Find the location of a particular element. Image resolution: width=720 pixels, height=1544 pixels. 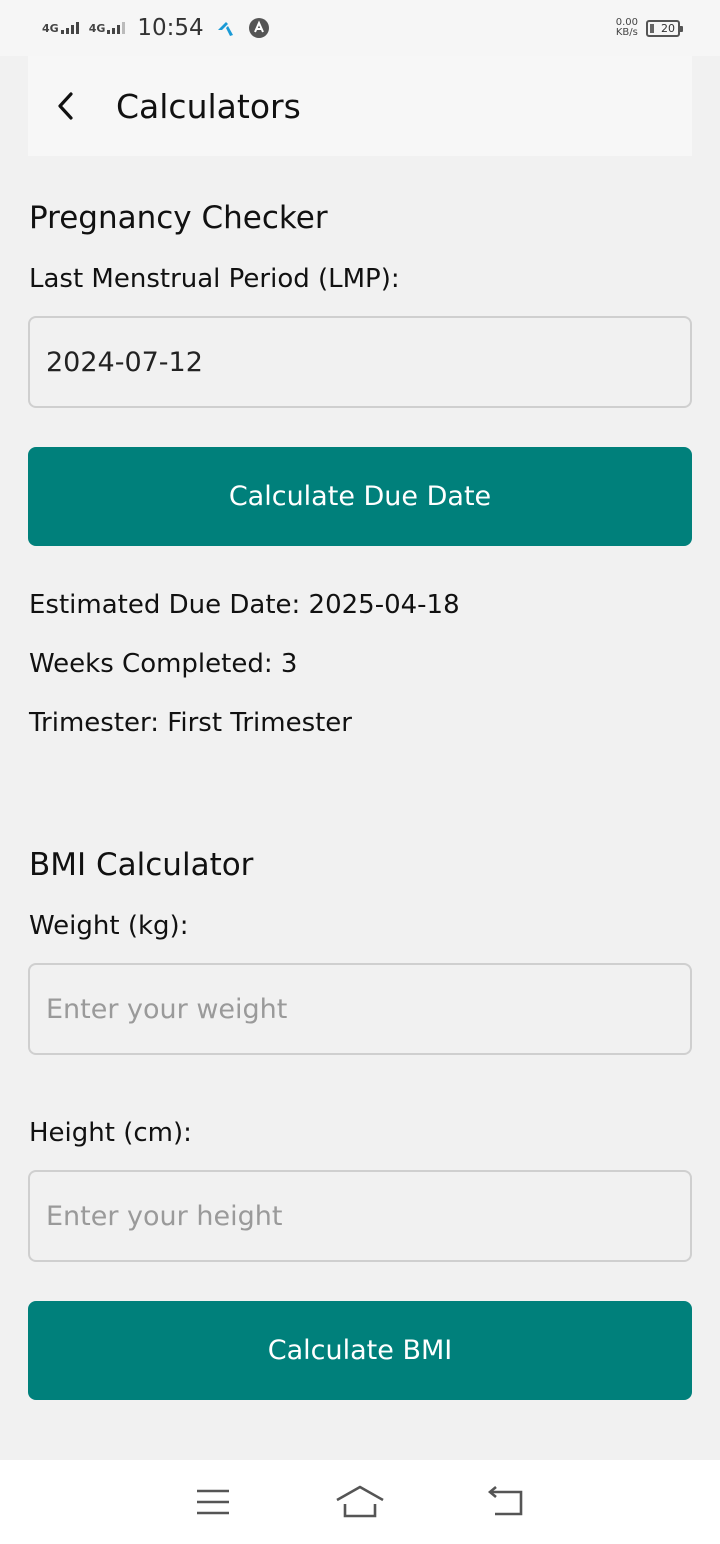

height-label: Height (cm): is located at coordinates (110, 1133).